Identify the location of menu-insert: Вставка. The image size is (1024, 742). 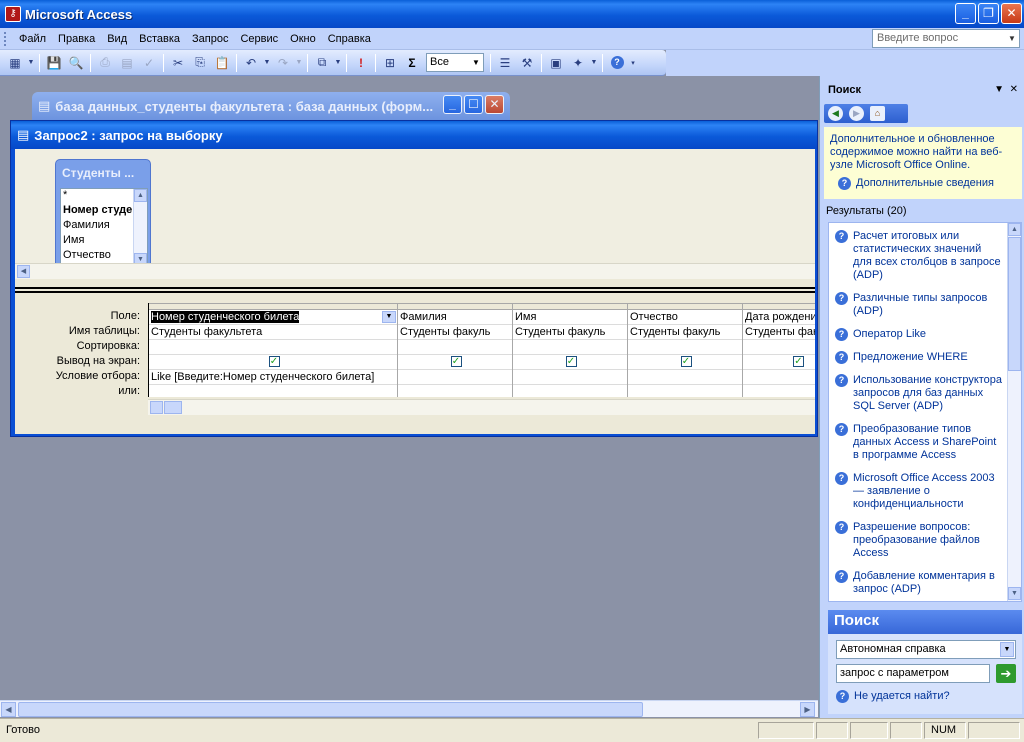
(159, 39).